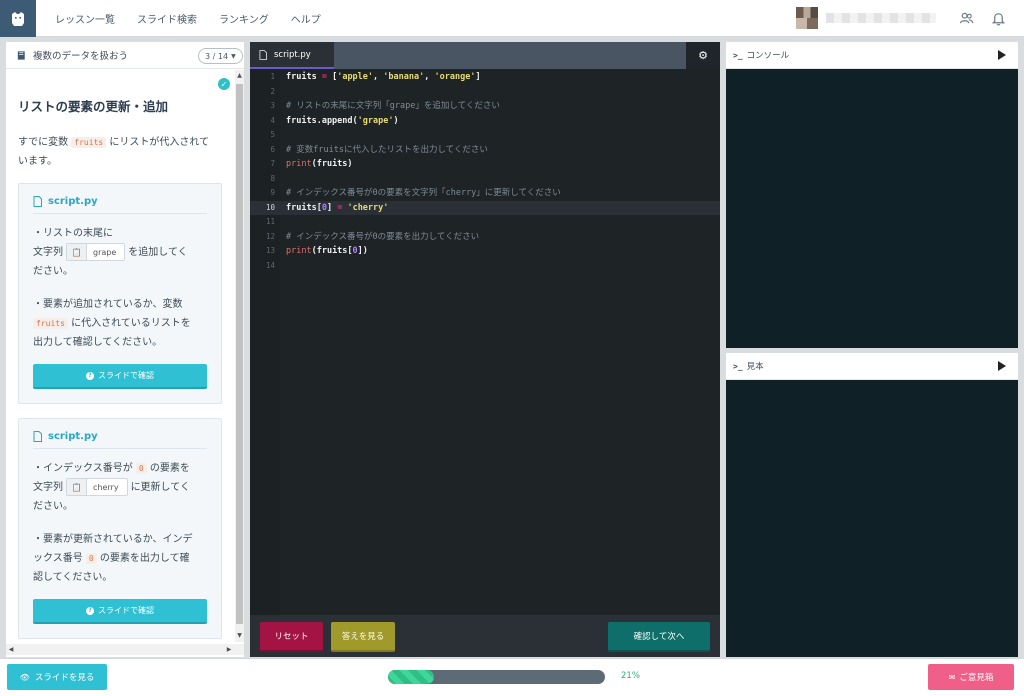  Describe the element at coordinates (383, 236) in the screenshot. I see `code-text: # インデックス番号が0の要素を出力してください` at that location.